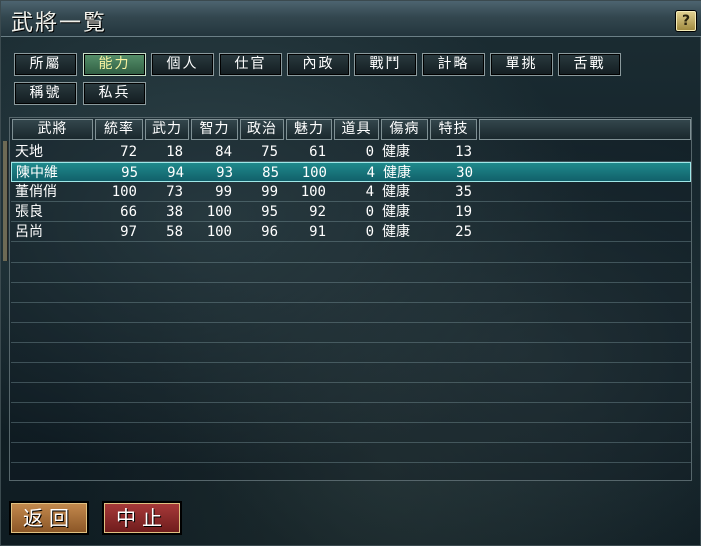  Describe the element at coordinates (463, 232) in the screenshot. I see `cell-skill: 25` at that location.